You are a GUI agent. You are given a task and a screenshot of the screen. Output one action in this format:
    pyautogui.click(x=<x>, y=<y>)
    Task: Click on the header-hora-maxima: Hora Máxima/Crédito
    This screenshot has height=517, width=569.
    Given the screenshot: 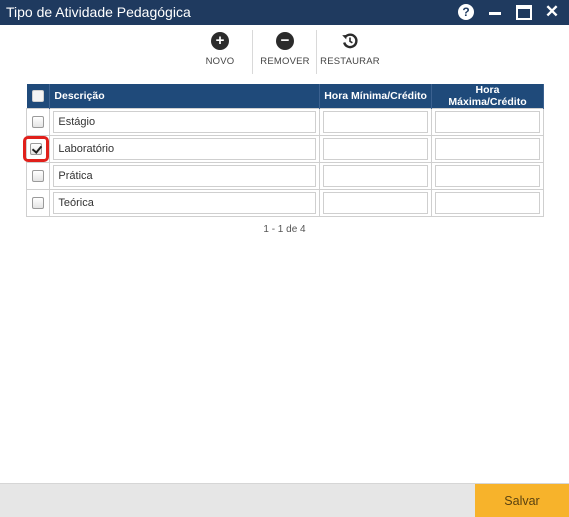 What is the action you would take?
    pyautogui.click(x=487, y=96)
    